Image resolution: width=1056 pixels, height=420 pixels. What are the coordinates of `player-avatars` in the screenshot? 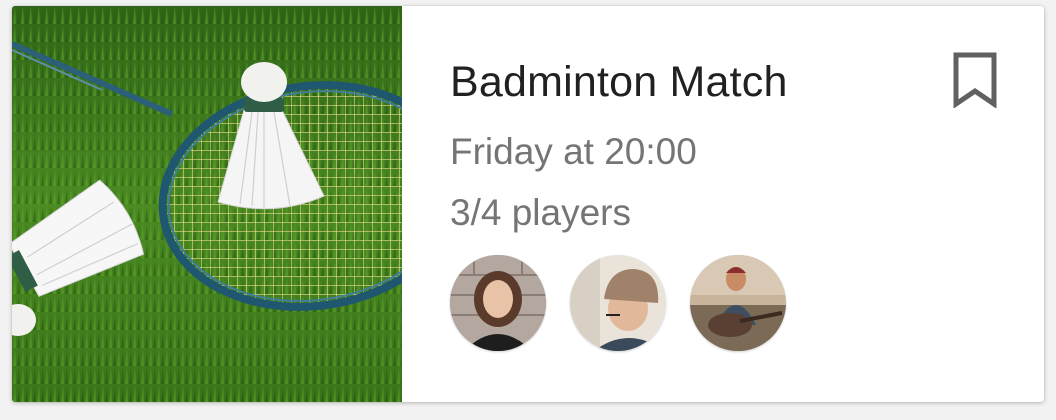 It's located at (618, 303).